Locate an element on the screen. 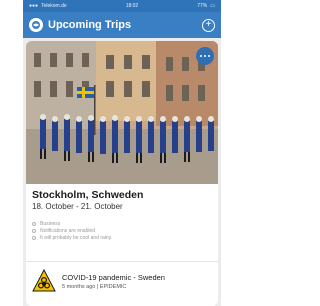  battery-percent: 77% is located at coordinates (202, 6).